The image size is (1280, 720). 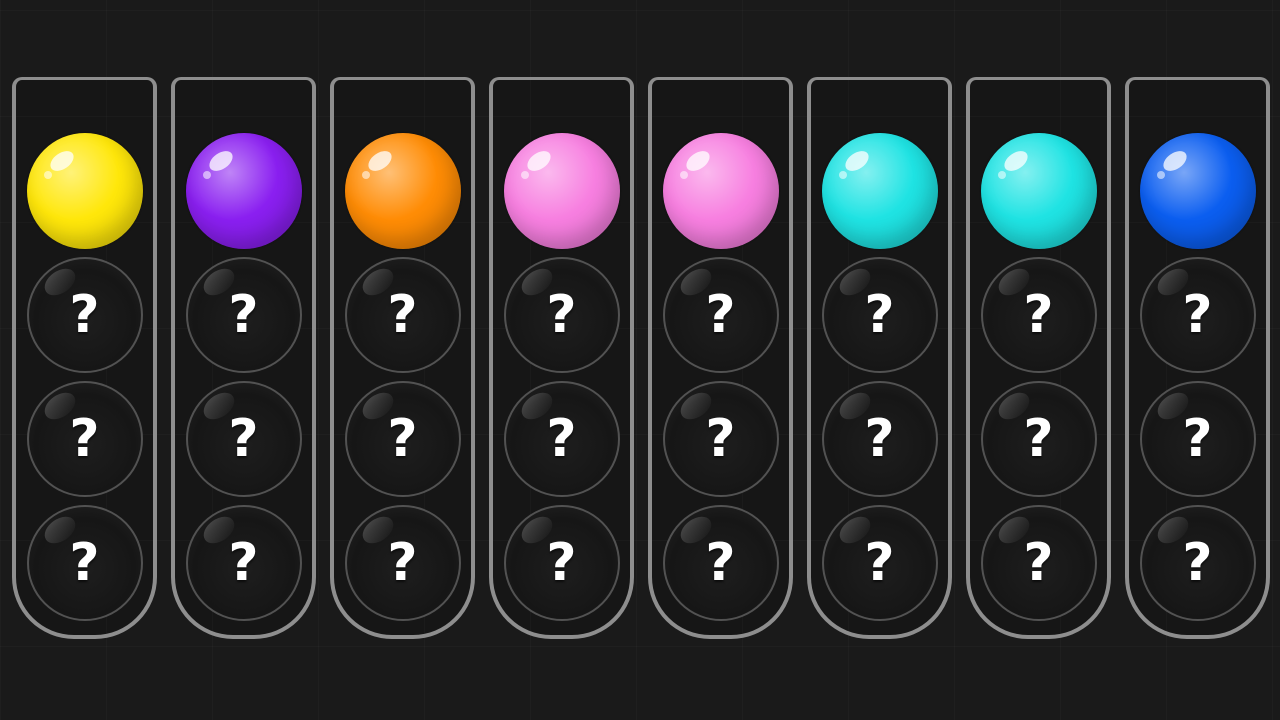 I want to click on ball-blue, so click(x=1197, y=191).